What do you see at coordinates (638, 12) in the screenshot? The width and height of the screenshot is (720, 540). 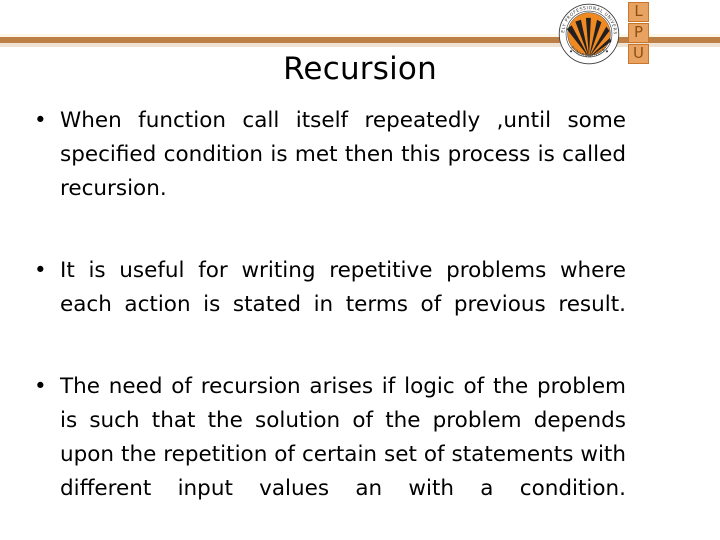 I see `lpu-letter-l: L` at bounding box center [638, 12].